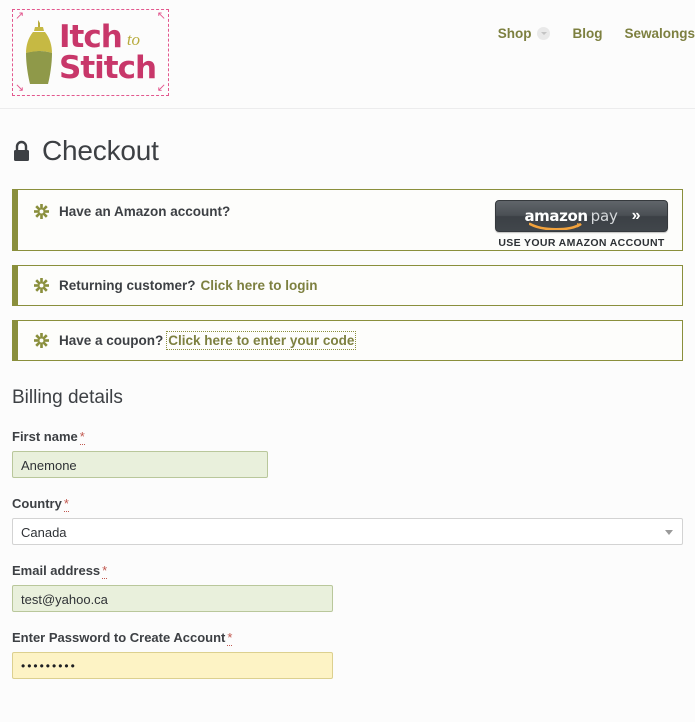 This screenshot has width=695, height=722. I want to click on amazon-pay-logo: amazon pay, so click(571, 218).